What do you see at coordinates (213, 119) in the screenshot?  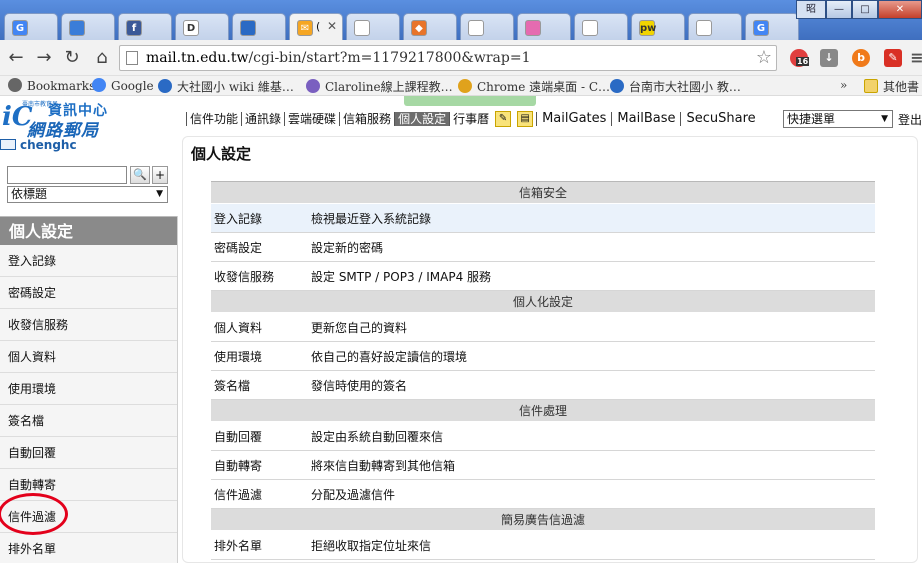 I see `nav-item: 信件功能` at bounding box center [213, 119].